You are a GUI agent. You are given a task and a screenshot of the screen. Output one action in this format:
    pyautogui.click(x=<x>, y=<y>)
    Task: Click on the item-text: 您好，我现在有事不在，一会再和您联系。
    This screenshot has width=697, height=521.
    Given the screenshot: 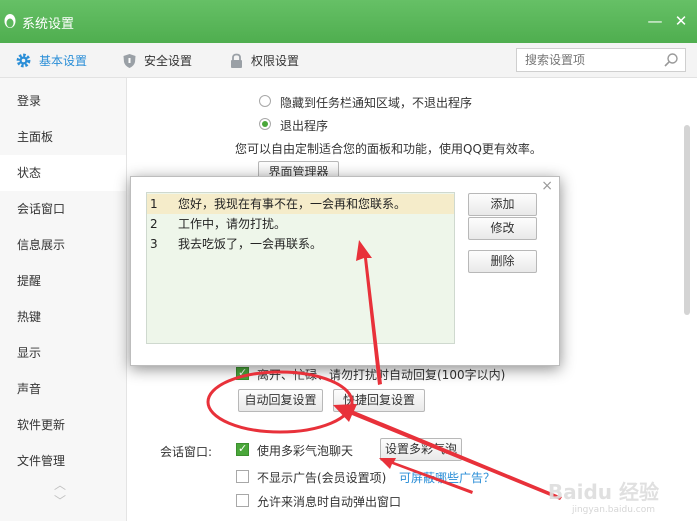 What is the action you would take?
    pyautogui.click(x=292, y=204)
    